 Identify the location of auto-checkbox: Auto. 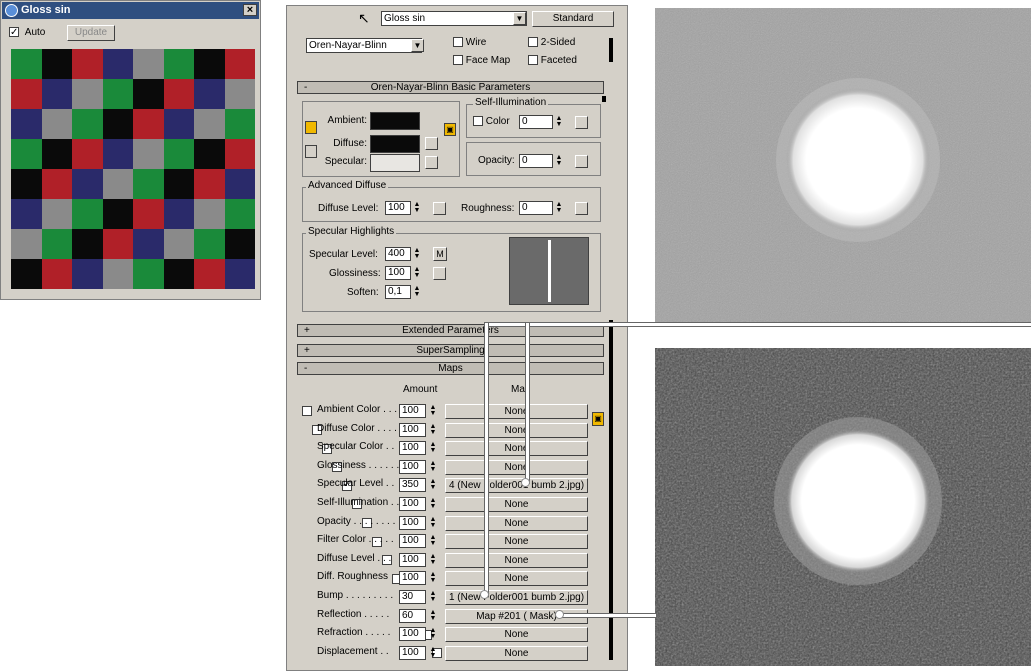
(27, 33).